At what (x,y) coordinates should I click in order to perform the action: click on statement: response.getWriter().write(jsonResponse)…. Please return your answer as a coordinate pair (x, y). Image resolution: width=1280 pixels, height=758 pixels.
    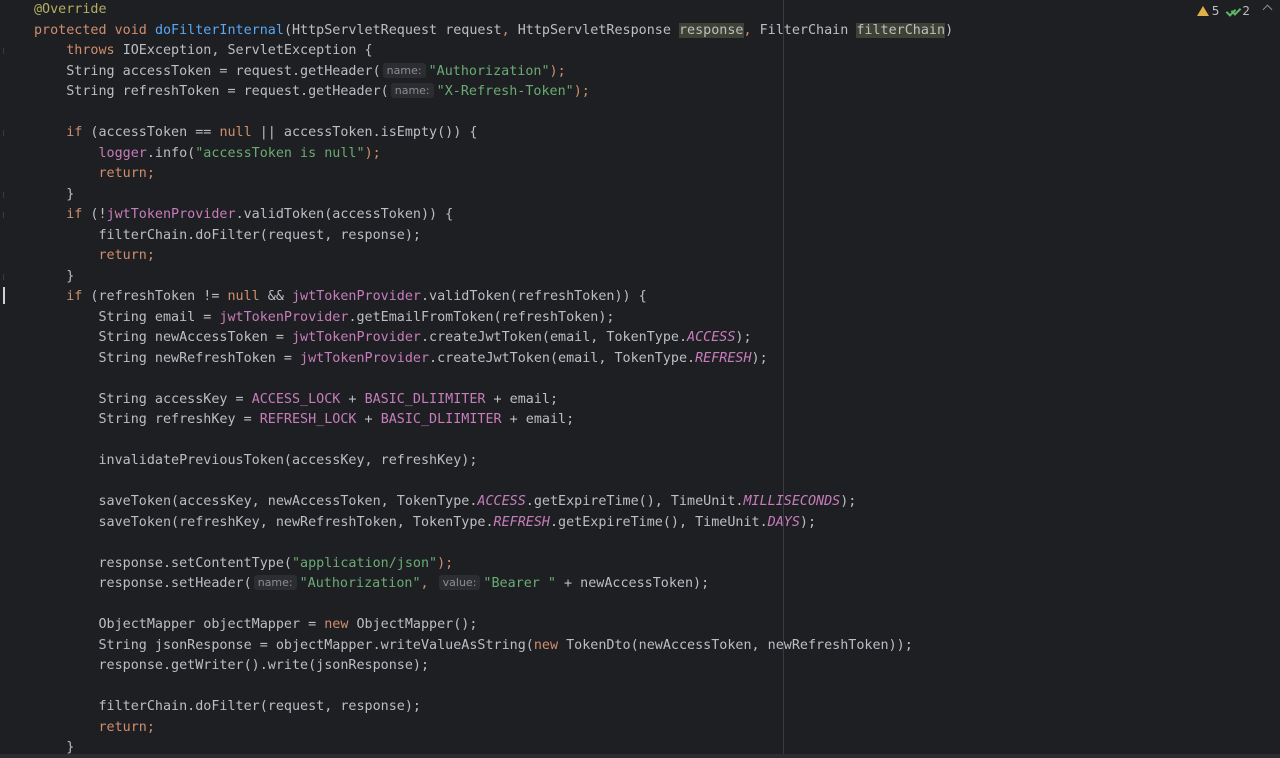
    Looking at the image, I should click on (264, 665).